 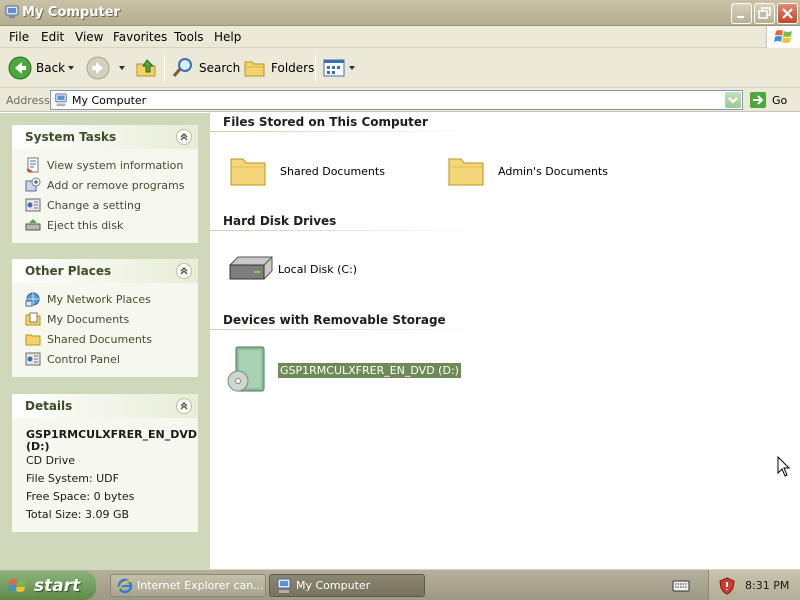 I want to click on details-type: CD Drive, so click(x=50, y=460).